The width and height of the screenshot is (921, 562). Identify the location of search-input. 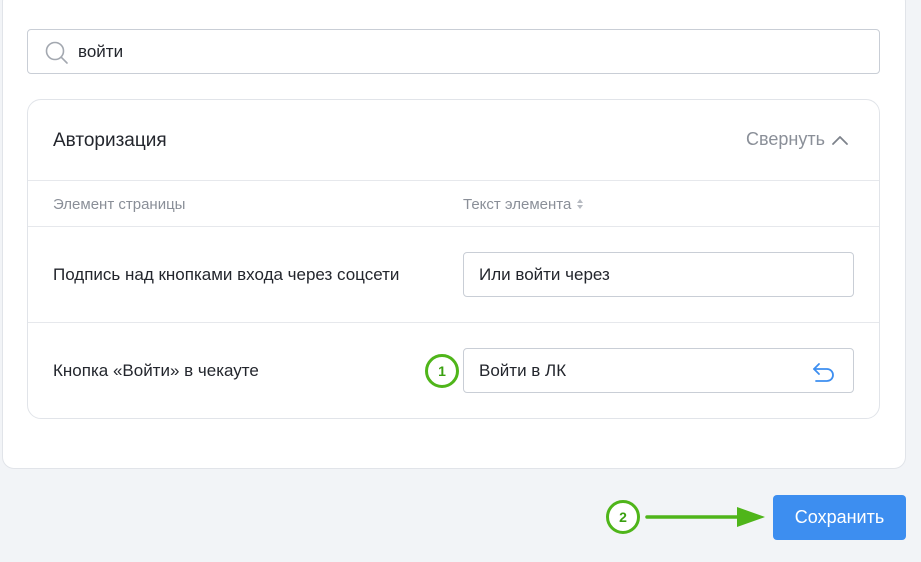
(468, 51).